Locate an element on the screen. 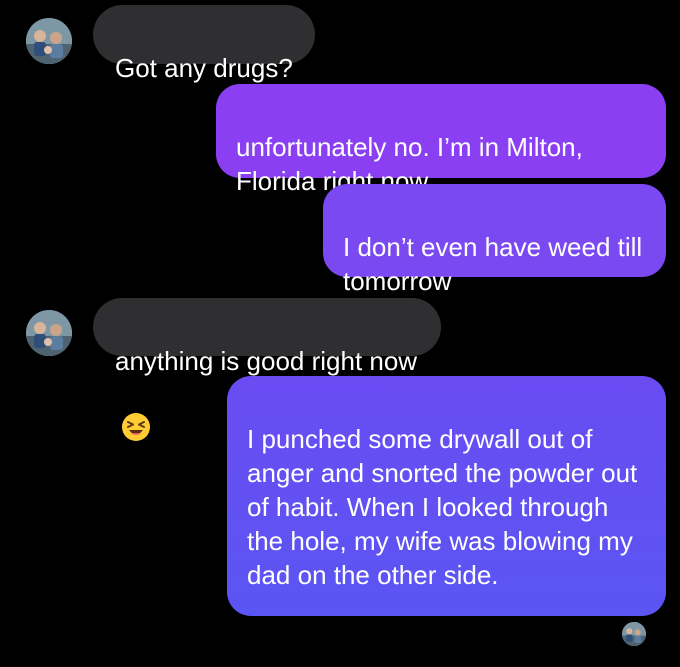 The image size is (680, 667). message-bubble-received: anything is good right now is located at coordinates (267, 369).